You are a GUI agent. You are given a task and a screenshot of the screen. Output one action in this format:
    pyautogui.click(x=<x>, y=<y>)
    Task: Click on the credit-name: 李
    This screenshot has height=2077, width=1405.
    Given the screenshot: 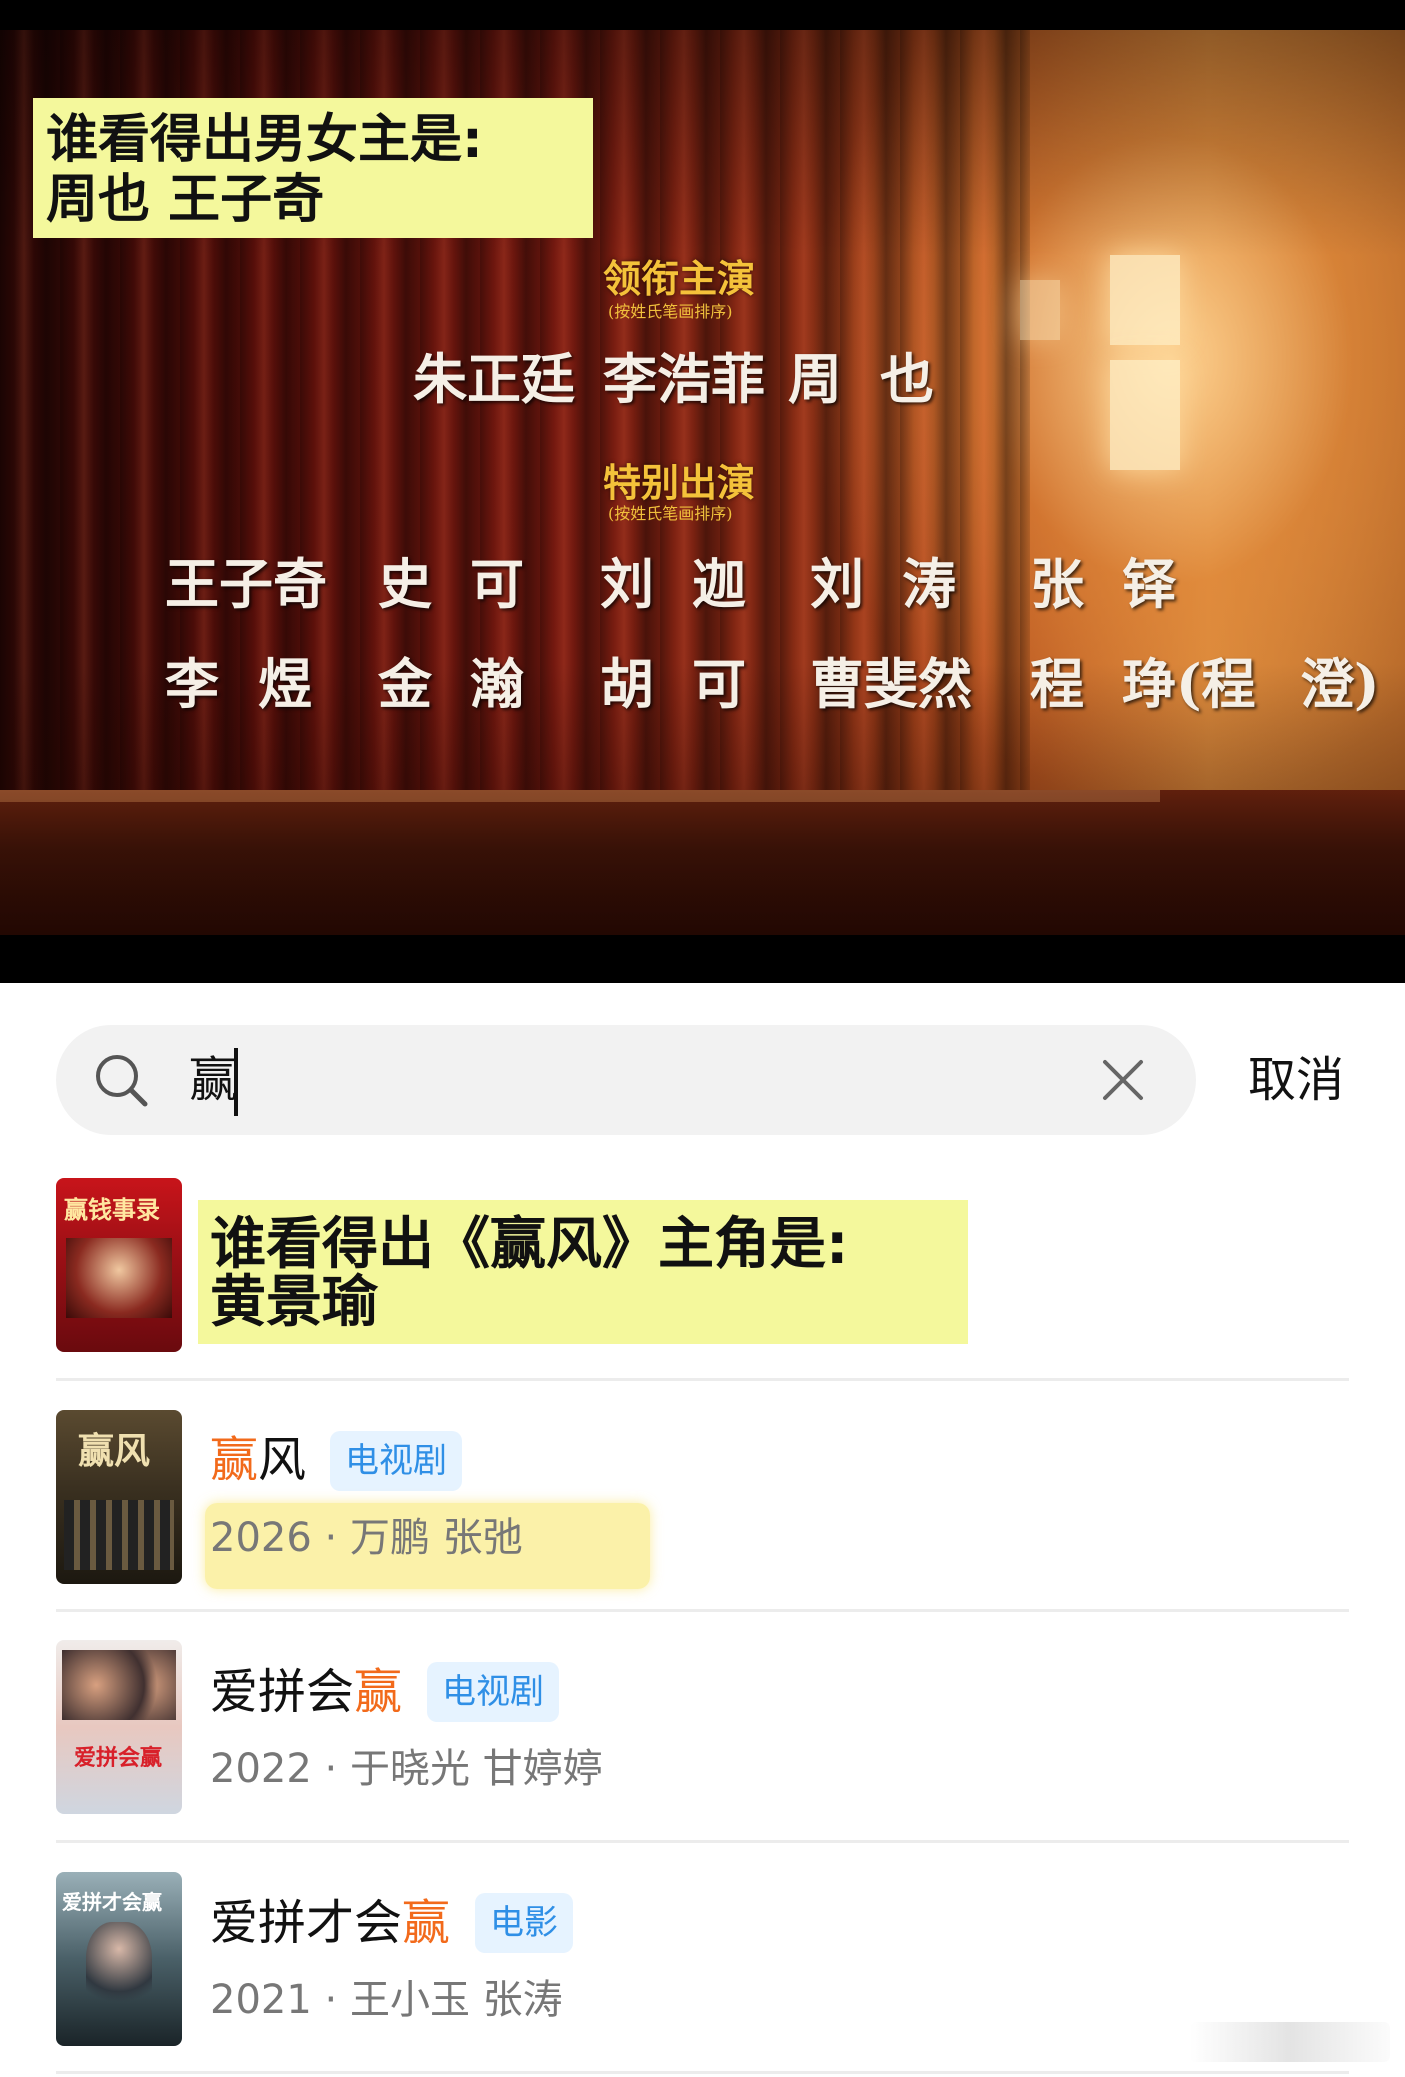 What is the action you would take?
    pyautogui.click(x=192, y=684)
    